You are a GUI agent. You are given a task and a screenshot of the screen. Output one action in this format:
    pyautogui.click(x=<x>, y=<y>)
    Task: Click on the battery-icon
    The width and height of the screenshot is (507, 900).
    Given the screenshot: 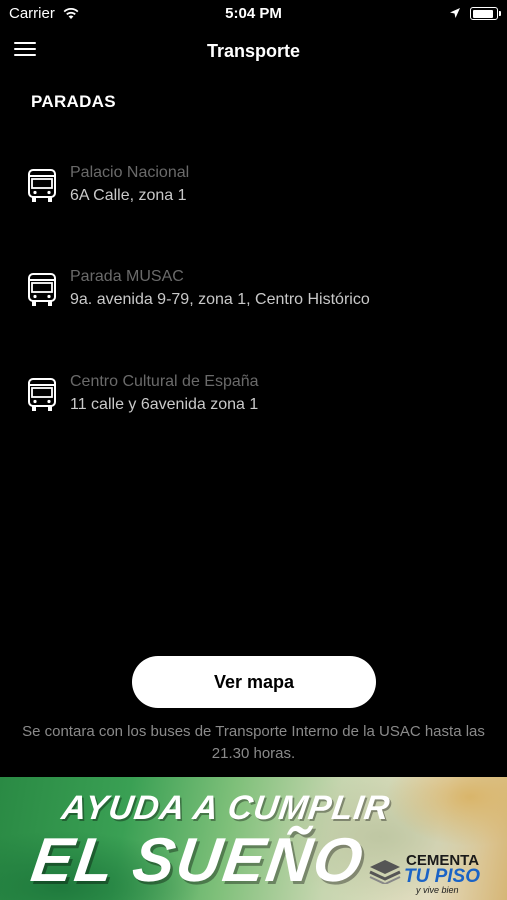 What is the action you would take?
    pyautogui.click(x=485, y=13)
    